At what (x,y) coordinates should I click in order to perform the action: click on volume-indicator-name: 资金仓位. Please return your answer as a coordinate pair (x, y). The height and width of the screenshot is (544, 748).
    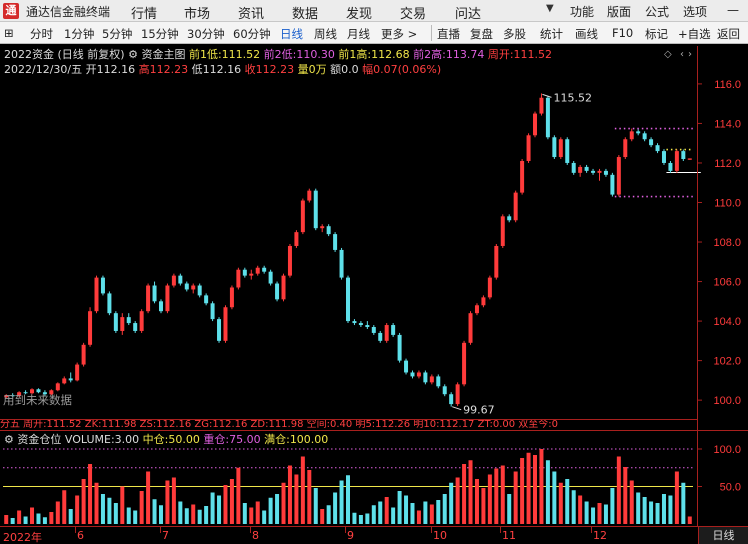
    Looking at the image, I should click on (39, 439).